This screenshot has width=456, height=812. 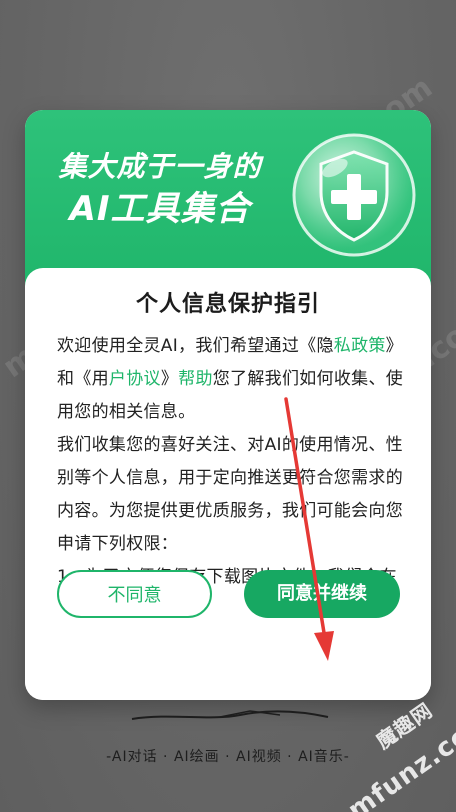 I want to click on help-link: 帮助, so click(x=195, y=379).